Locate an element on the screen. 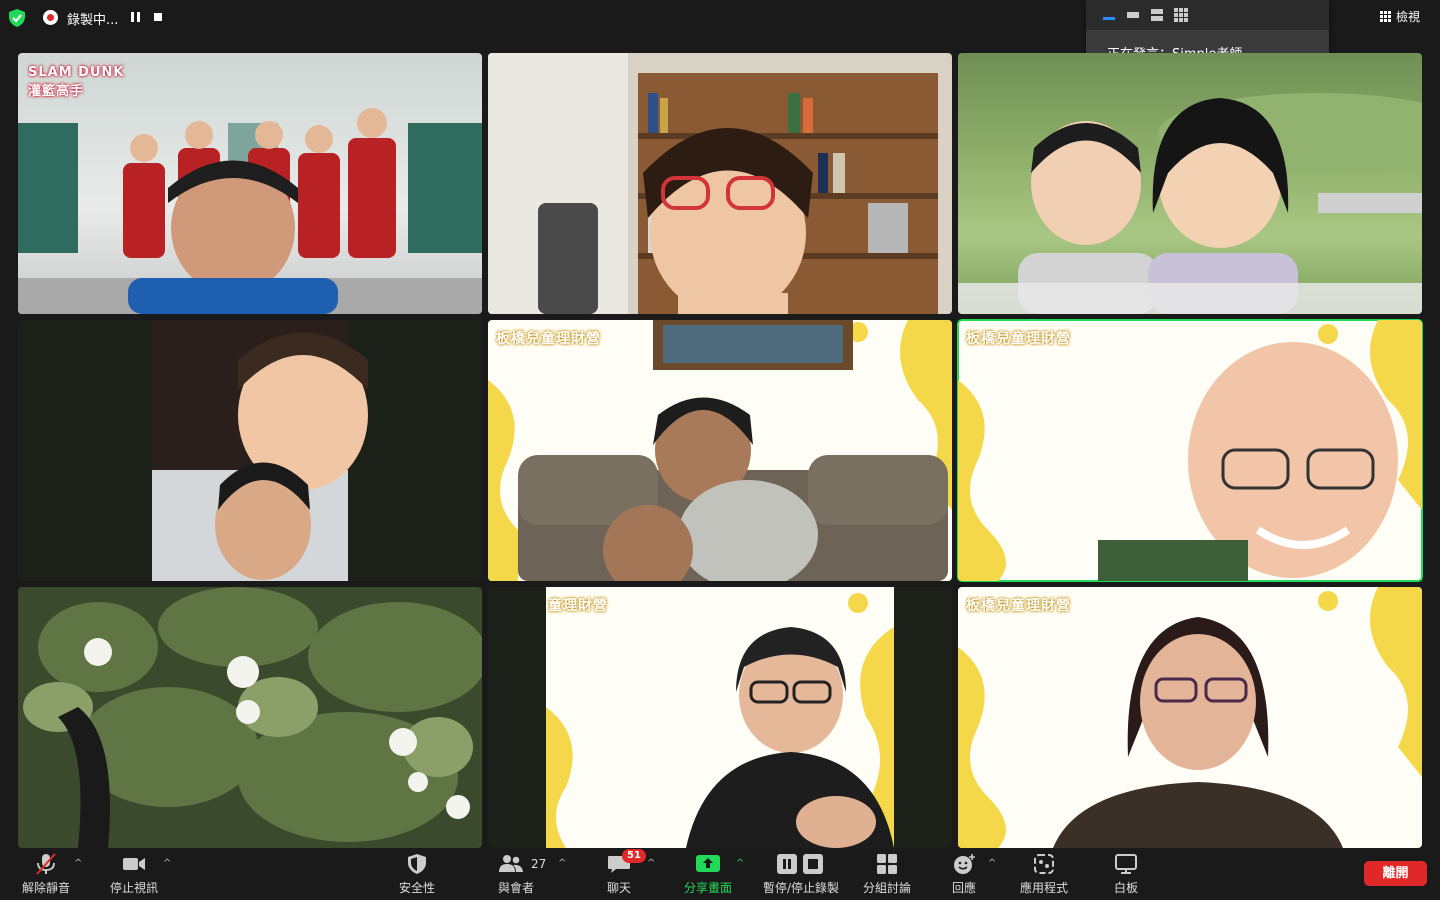 The height and width of the screenshot is (900, 1440). speaker-layout-icon is located at coordinates (1109, 15).